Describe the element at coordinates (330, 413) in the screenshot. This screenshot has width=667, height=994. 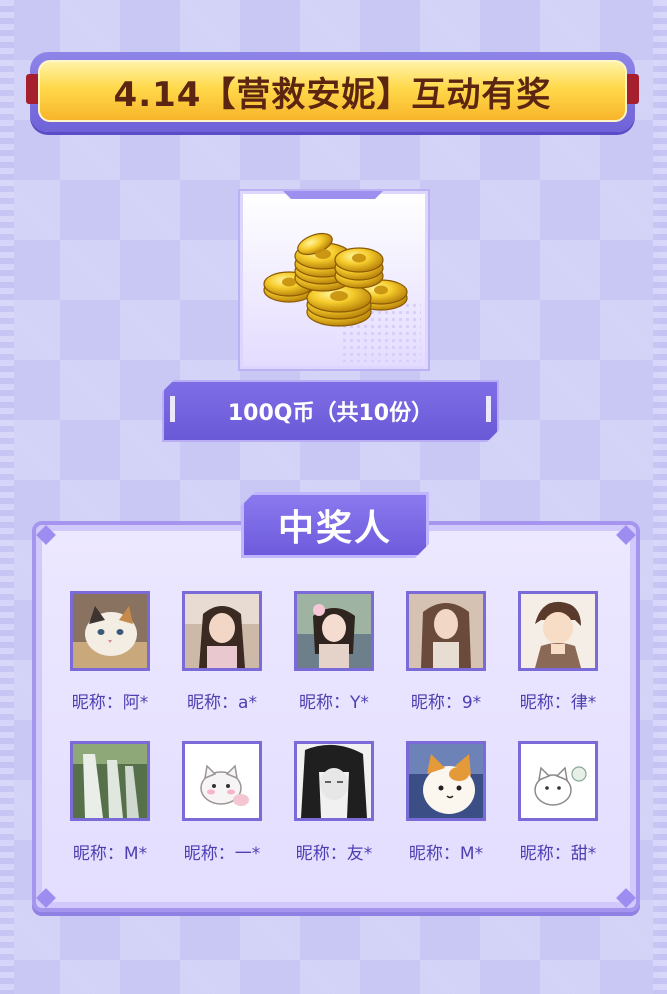
I see `prize-label: 100Q币（共10份）` at that location.